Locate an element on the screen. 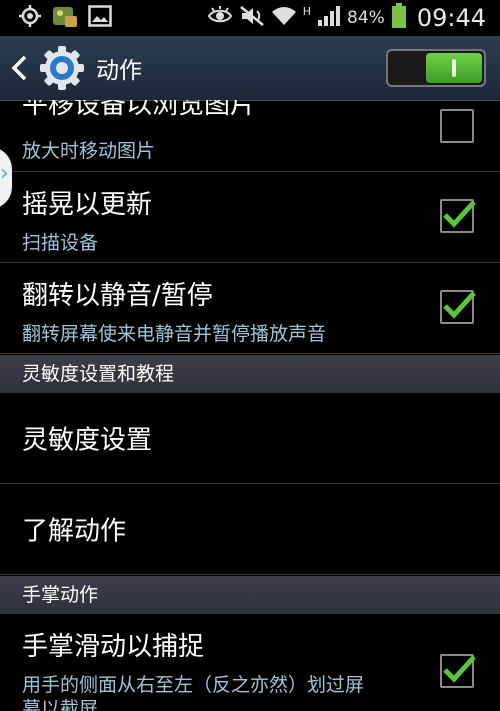  list-item-title: 手掌滑动以捕捉 is located at coordinates (113, 647).